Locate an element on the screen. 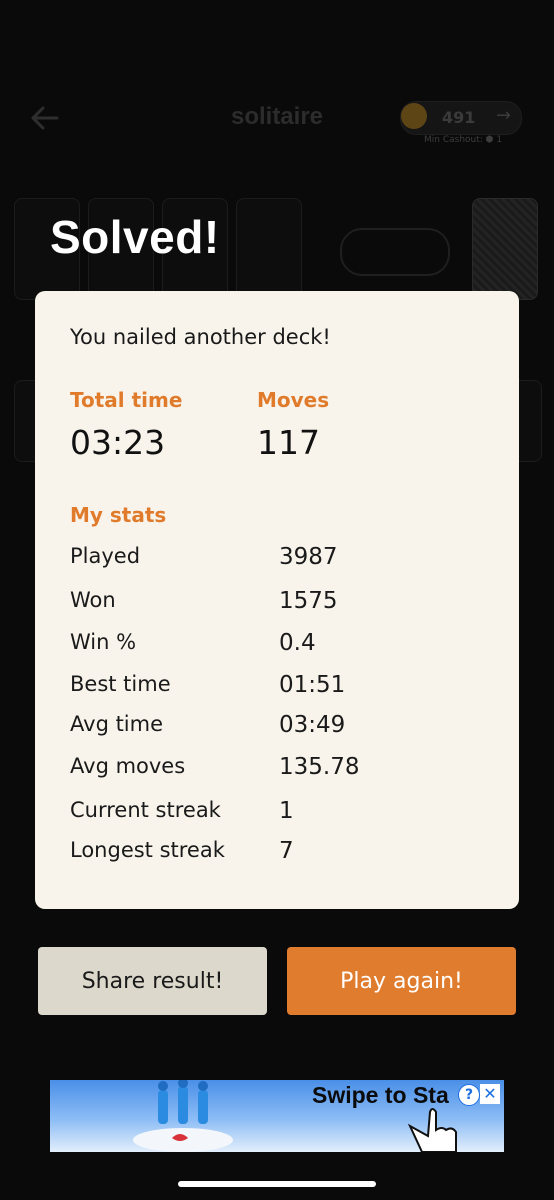 The width and height of the screenshot is (554, 1200). total-time-value: 03:23 is located at coordinates (118, 442).